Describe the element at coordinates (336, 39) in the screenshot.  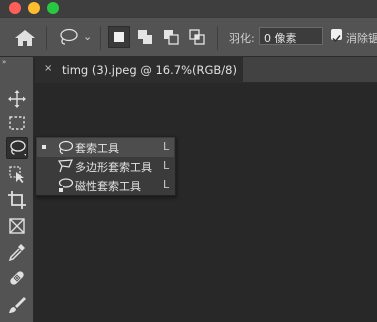
I see `checkmark-icon` at that location.